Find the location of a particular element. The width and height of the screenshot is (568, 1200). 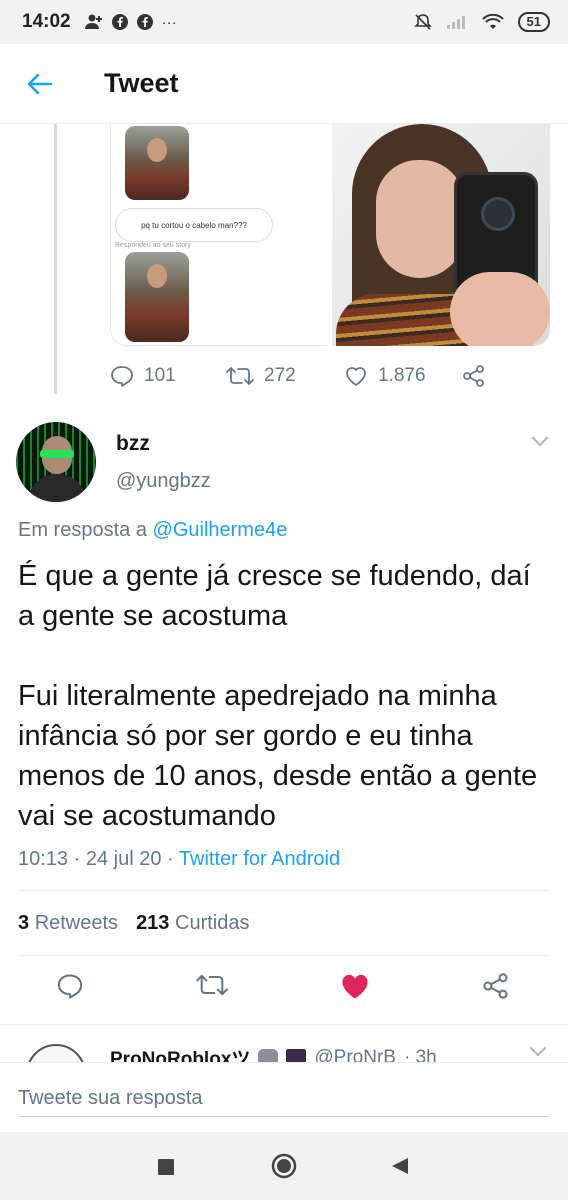

status-bar: 14:02 ··· 51 is located at coordinates (284, 22).